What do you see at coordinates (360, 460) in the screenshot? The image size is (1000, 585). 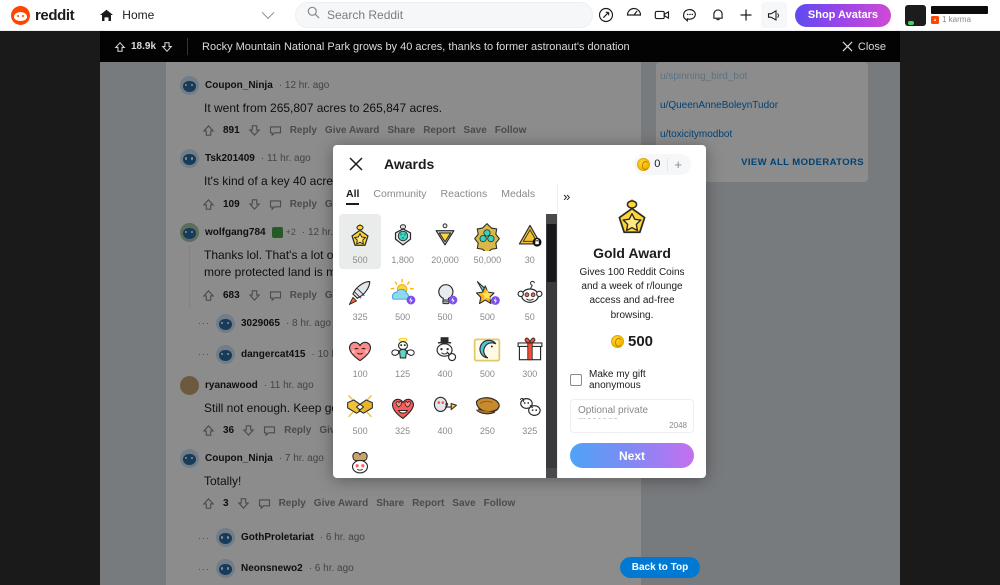 I see `award-chef-snoo` at bounding box center [360, 460].